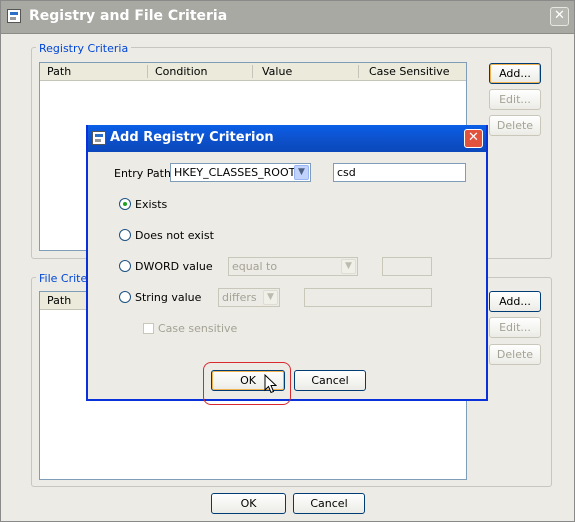  I want to click on window-title: Registry and File Criteria, so click(128, 16).